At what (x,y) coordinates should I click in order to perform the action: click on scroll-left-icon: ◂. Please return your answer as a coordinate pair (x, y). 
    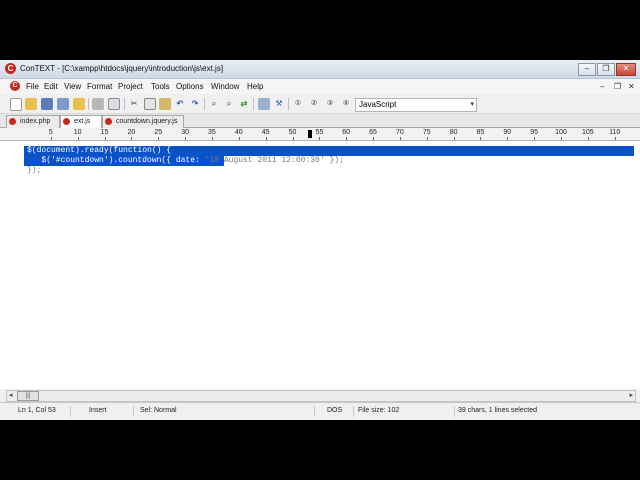
    Looking at the image, I should click on (11, 396).